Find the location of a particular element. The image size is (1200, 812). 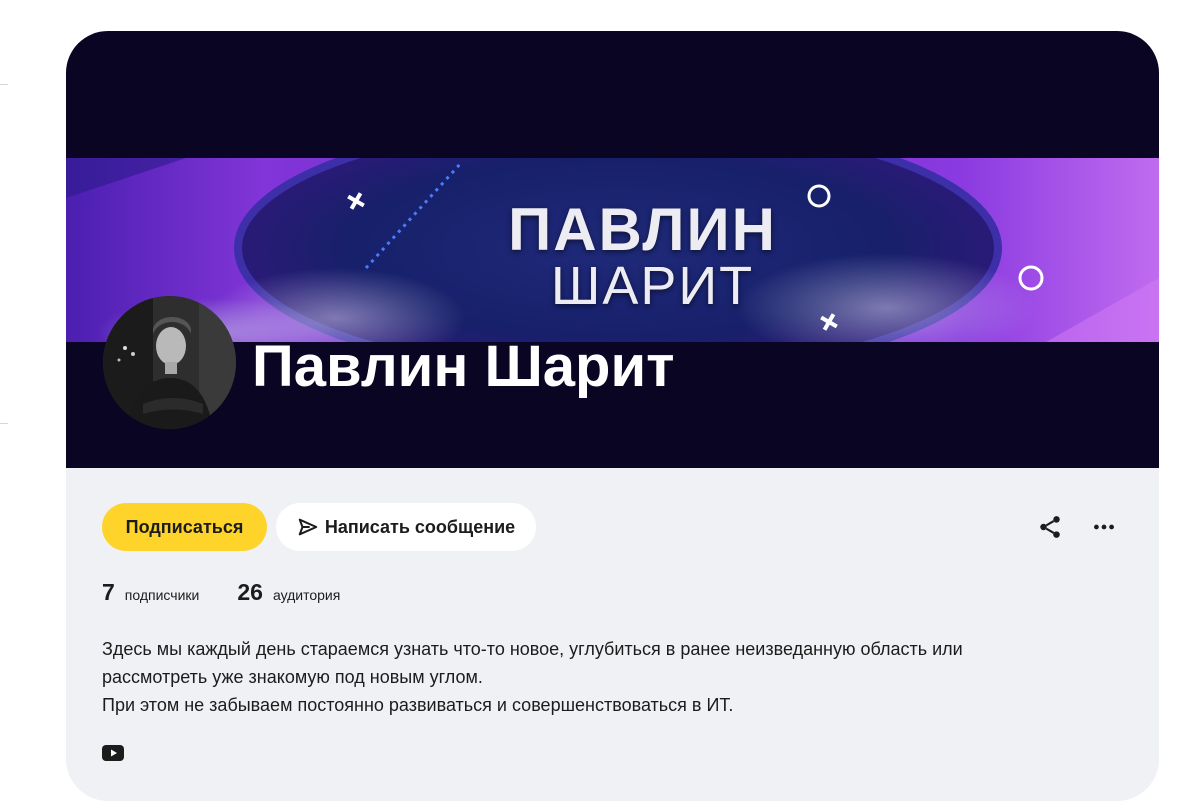

banner-title: ПАВЛИН is located at coordinates (642, 229).